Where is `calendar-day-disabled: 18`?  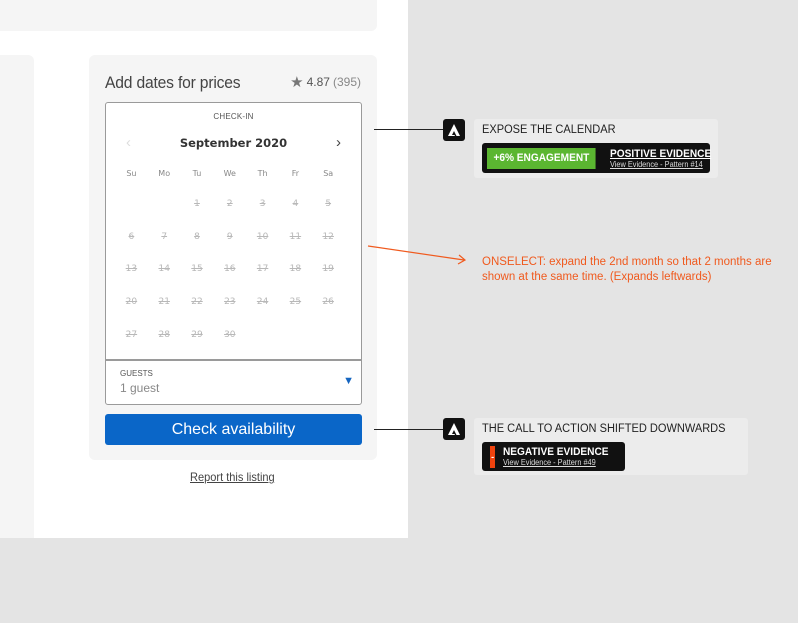
calendar-day-disabled: 18 is located at coordinates (295, 269).